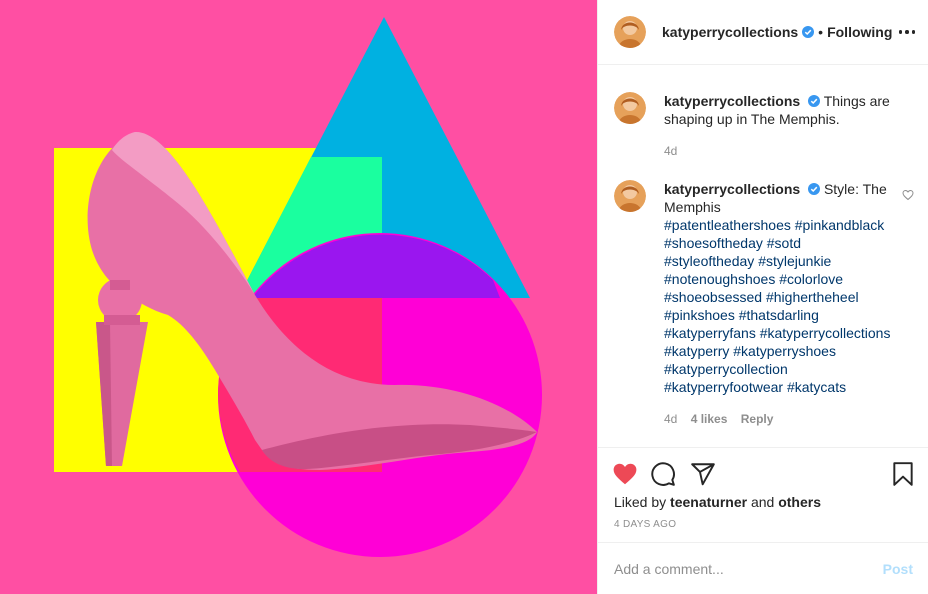  Describe the element at coordinates (907, 32) in the screenshot. I see `more-options-icon` at that location.